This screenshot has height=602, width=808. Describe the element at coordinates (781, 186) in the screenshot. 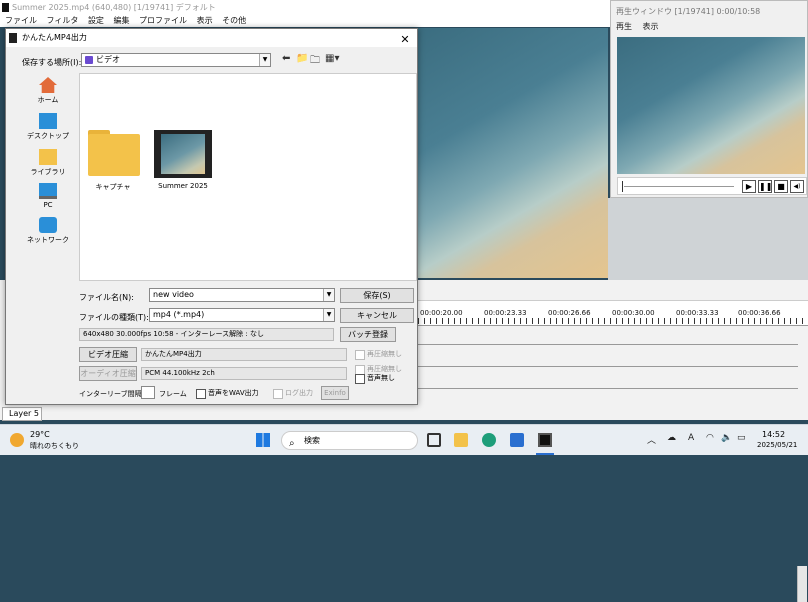

I see `stop-button: ■` at that location.